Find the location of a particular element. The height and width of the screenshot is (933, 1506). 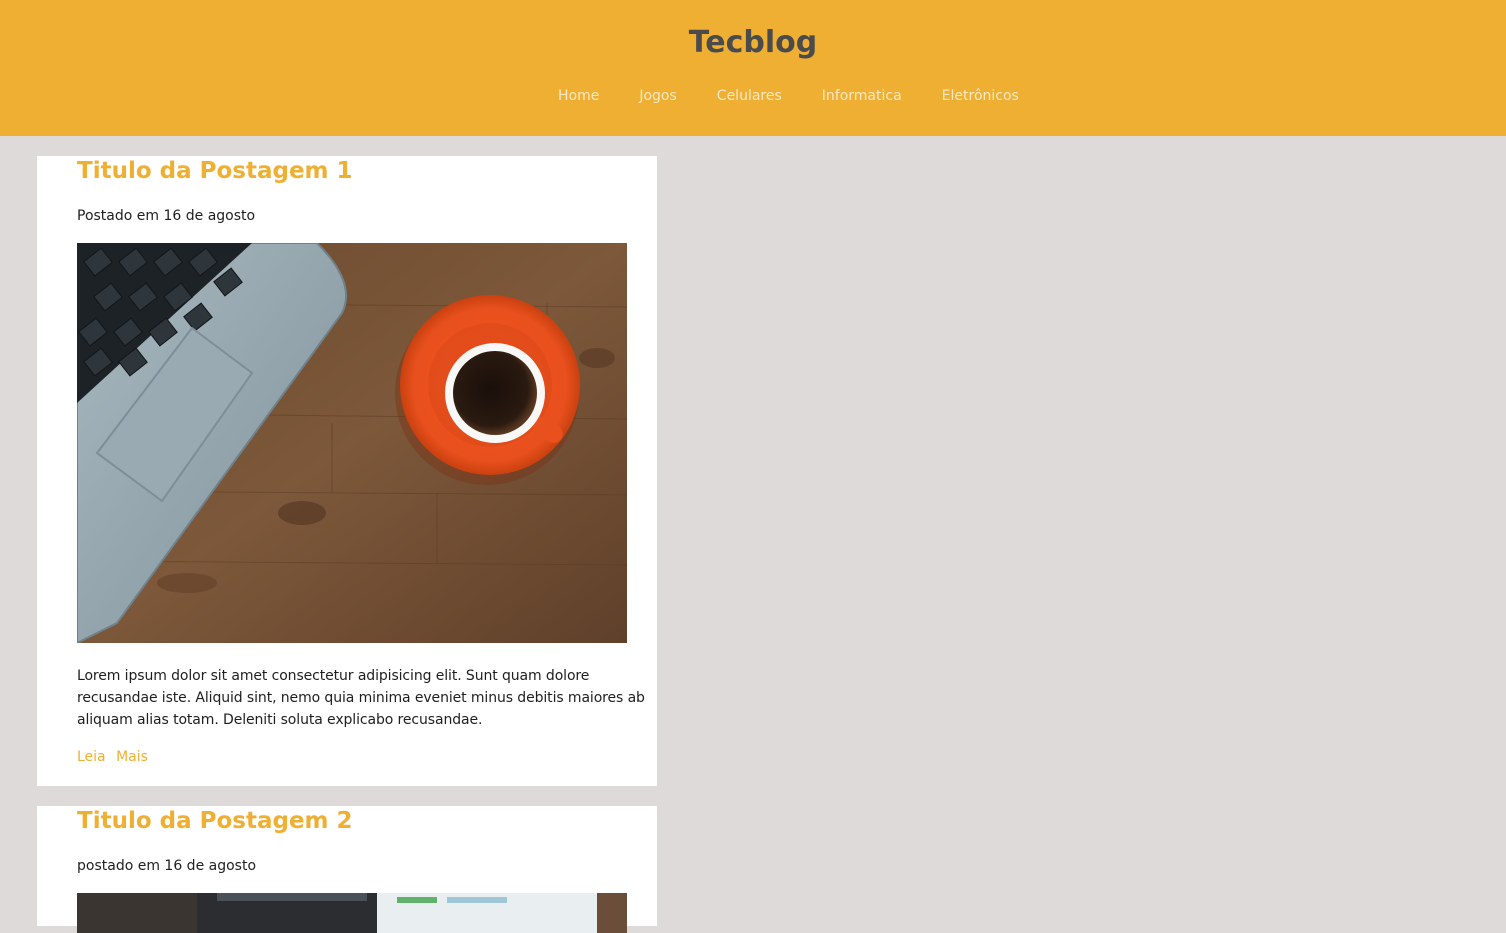

post-title: Titulo da Postagem 1 is located at coordinates (215, 171).